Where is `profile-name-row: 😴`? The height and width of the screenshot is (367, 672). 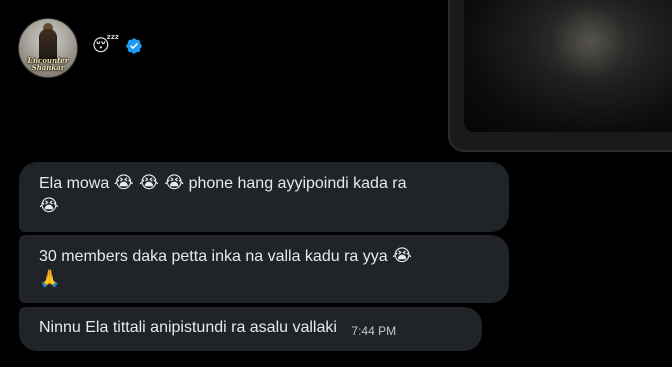
profile-name-row: 😴 is located at coordinates (117, 46).